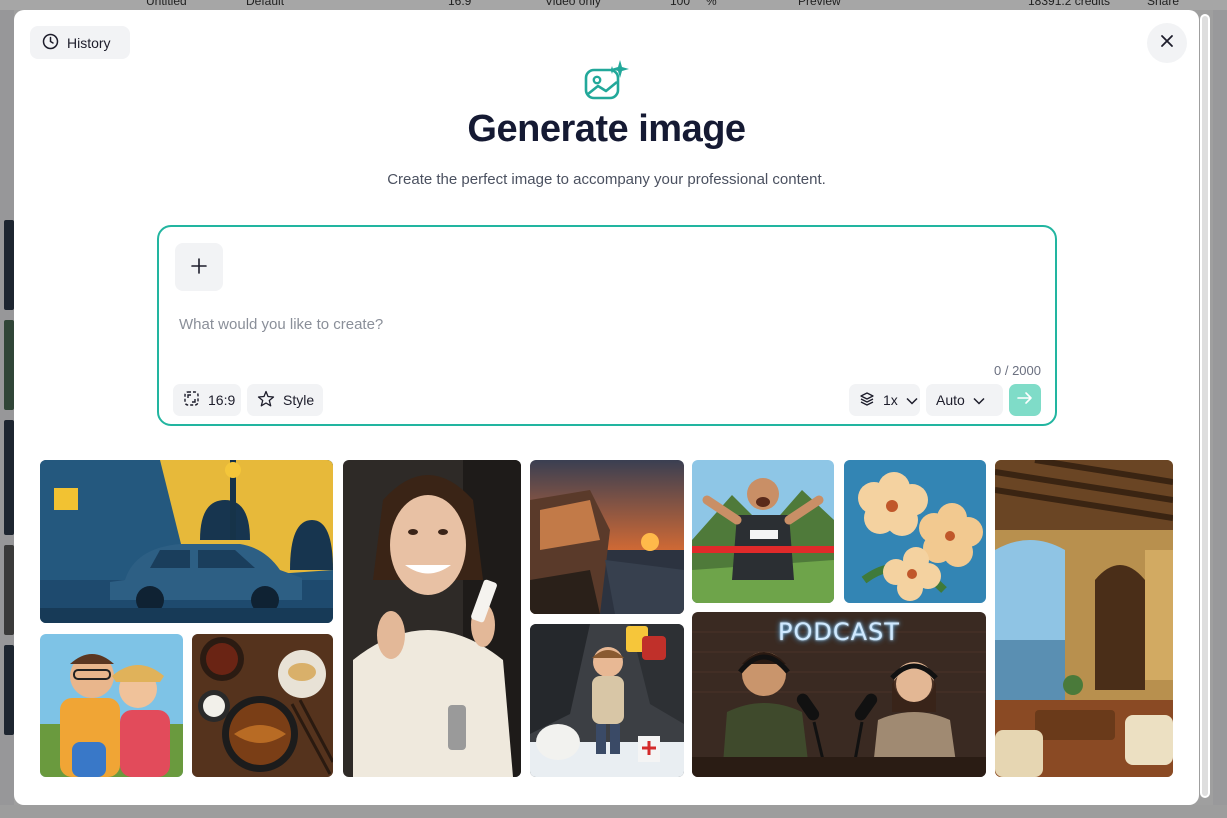 This screenshot has height=818, width=1227. What do you see at coordinates (89, 42) in the screenshot?
I see `history-label: History` at bounding box center [89, 42].